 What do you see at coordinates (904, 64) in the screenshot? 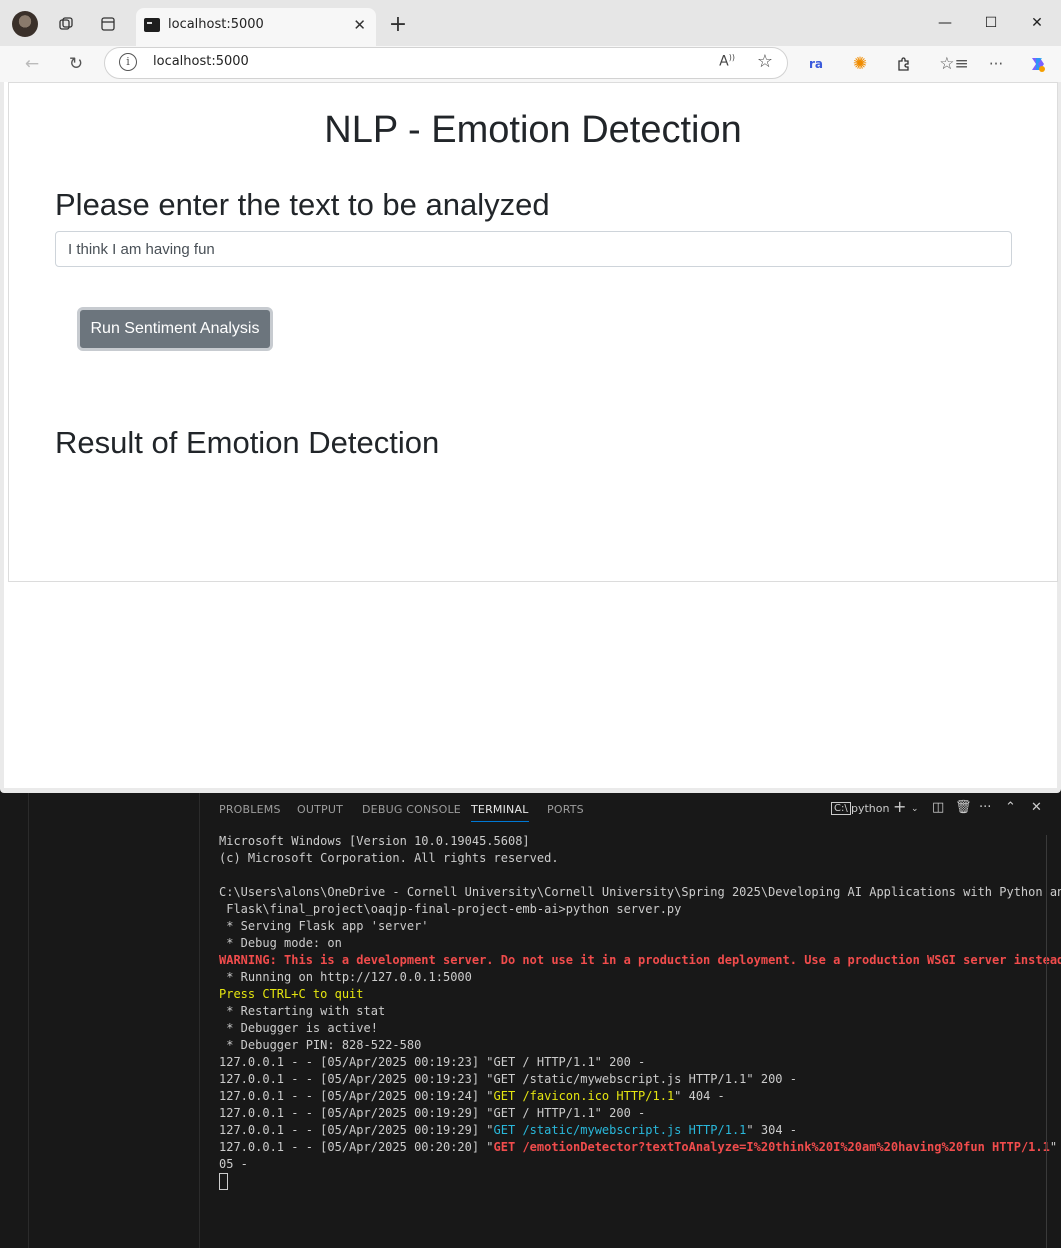
I see `extensions-puzzle-icon` at bounding box center [904, 64].